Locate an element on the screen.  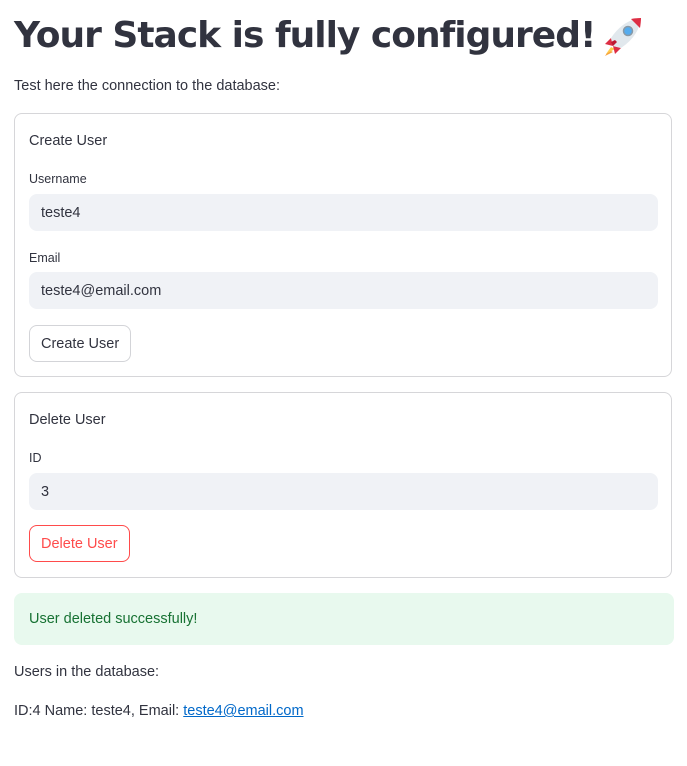
delete-user-heading: Delete User is located at coordinates (67, 420).